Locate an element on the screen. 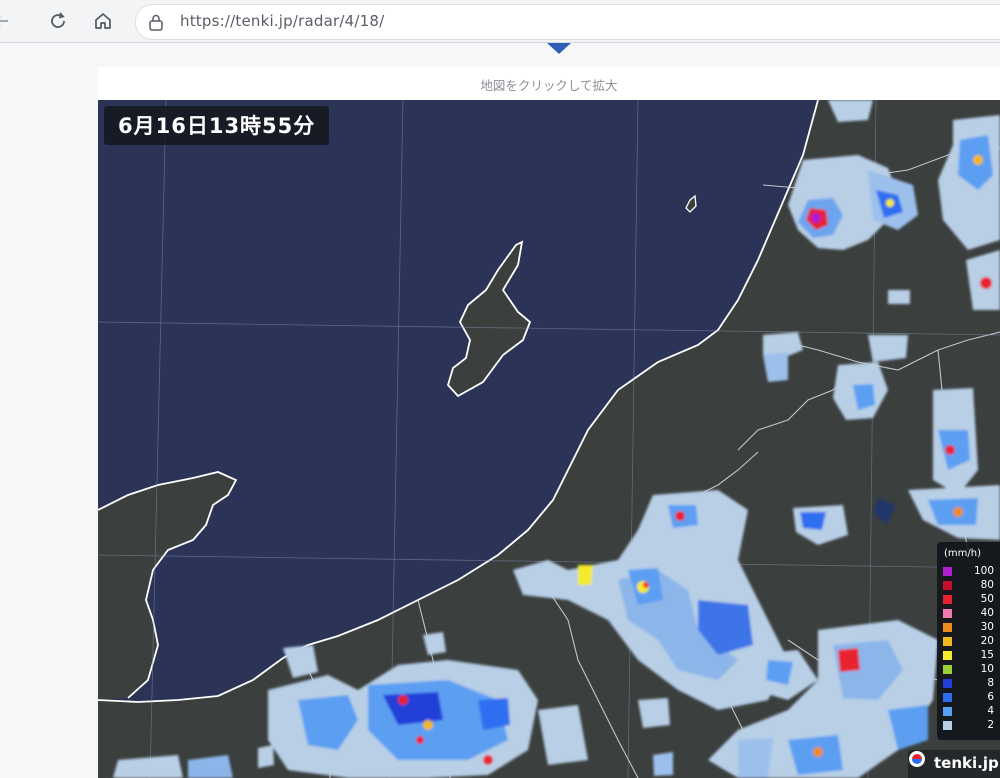 The width and height of the screenshot is (1000, 778). legend-label: 10 is located at coordinates (987, 669).